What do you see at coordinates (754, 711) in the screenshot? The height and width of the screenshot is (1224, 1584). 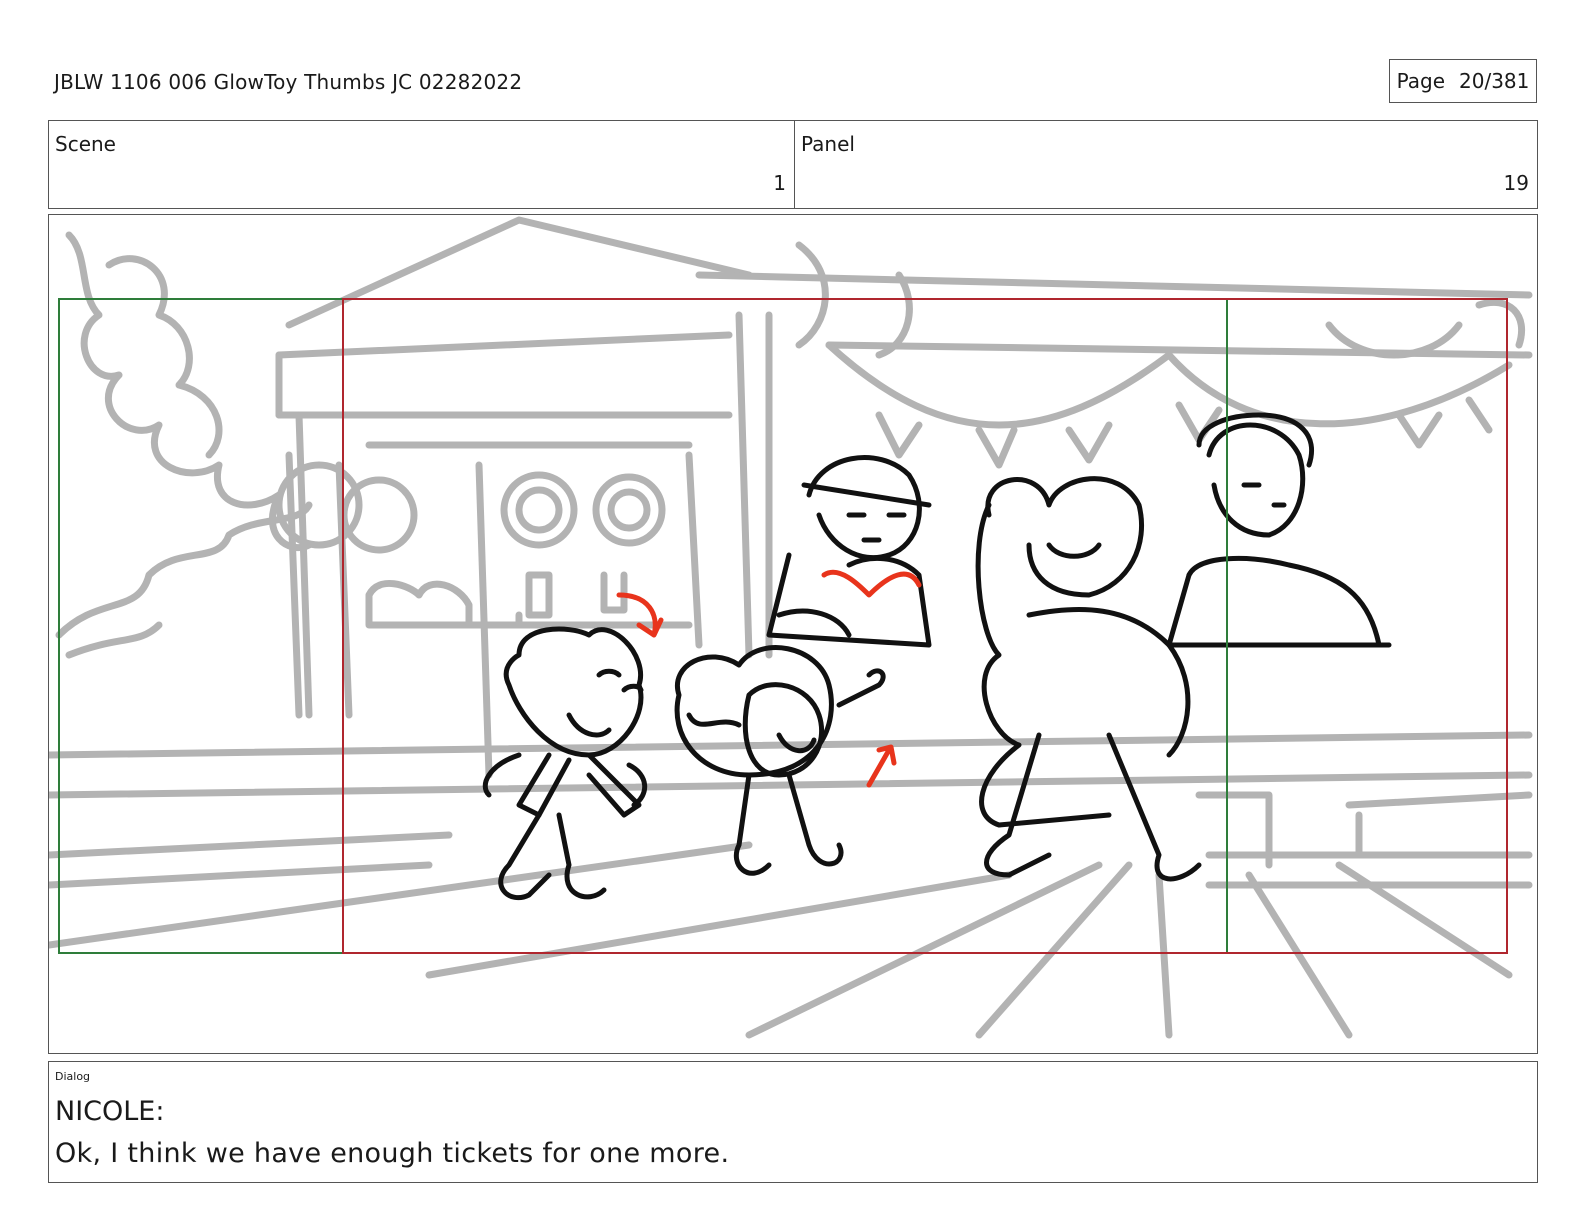 I see `girl-character` at bounding box center [754, 711].